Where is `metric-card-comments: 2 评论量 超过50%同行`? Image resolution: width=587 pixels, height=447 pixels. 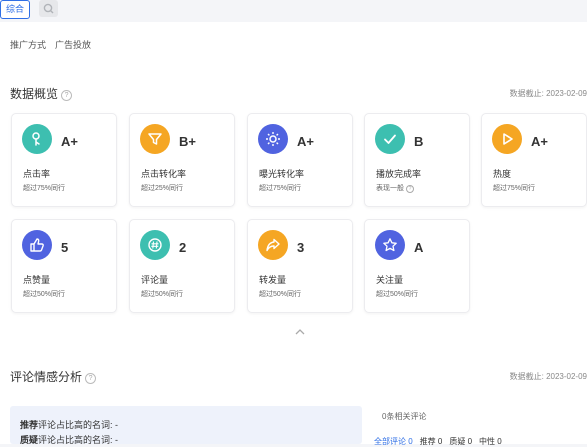 metric-card-comments: 2 评论量 超过50%同行 is located at coordinates (182, 266).